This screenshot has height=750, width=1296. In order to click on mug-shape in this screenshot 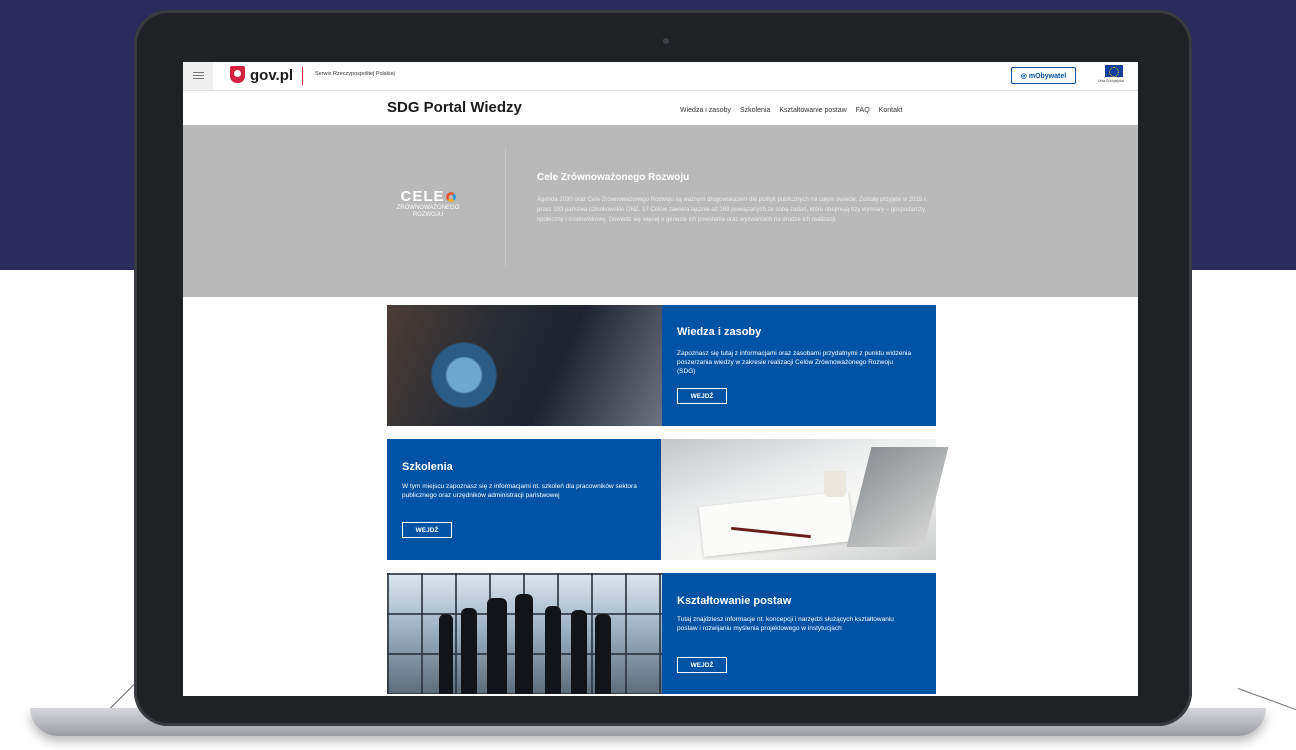, I will do `click(835, 484)`.